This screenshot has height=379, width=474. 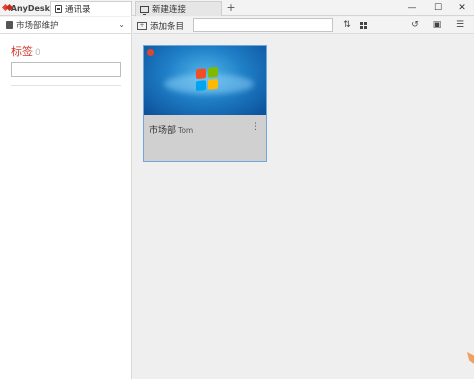 What do you see at coordinates (5, 8) in the screenshot?
I see `anydesk-logo-icon` at bounding box center [5, 8].